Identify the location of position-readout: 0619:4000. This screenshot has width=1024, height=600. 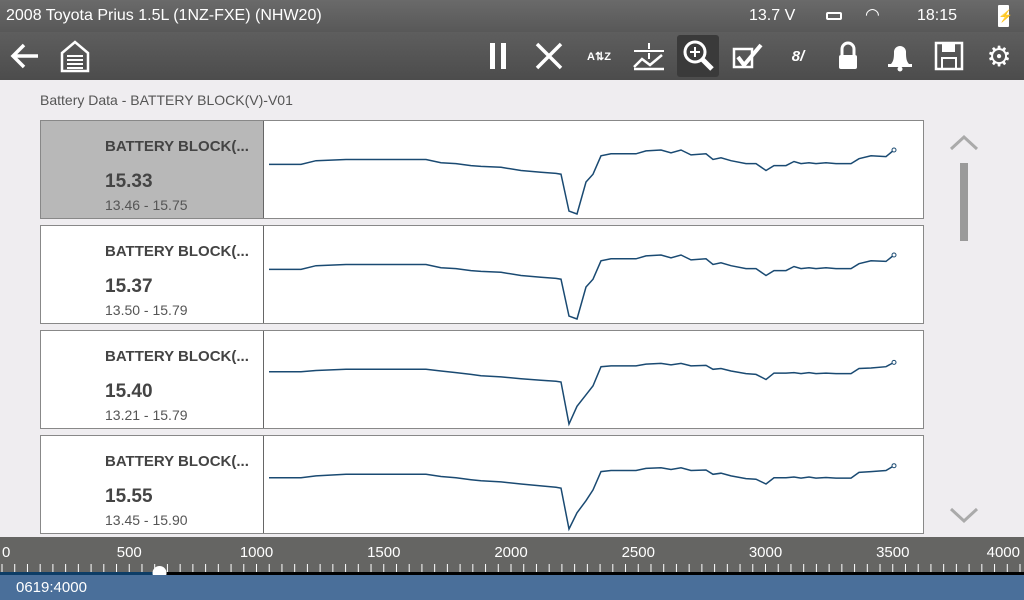
(51, 587).